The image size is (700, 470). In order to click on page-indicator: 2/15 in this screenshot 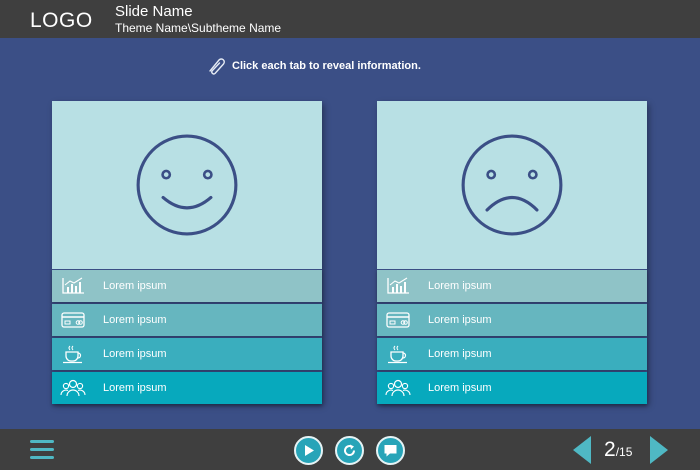, I will do `click(618, 450)`.